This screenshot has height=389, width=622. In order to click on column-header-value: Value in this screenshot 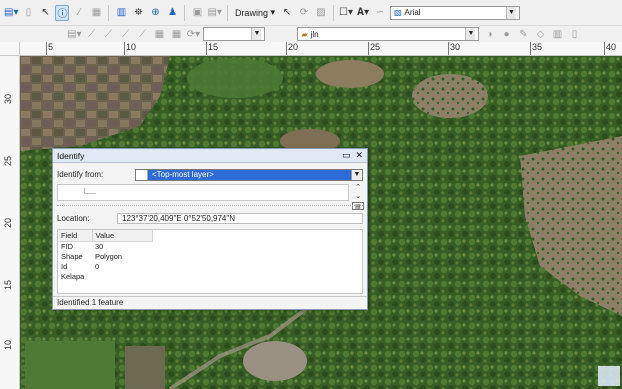, I will do `click(122, 236)`.